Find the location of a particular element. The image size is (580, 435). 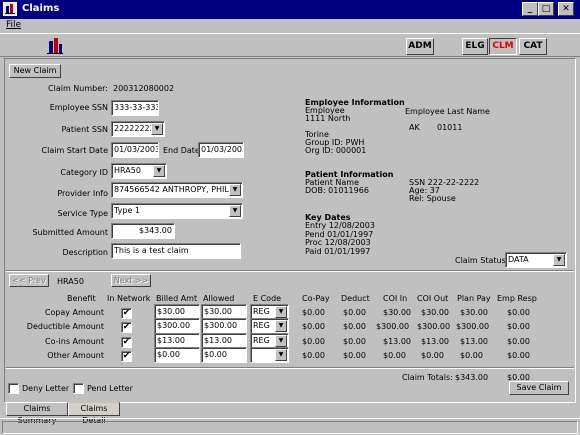

category-select: HRA50 ▼ is located at coordinates (139, 171).